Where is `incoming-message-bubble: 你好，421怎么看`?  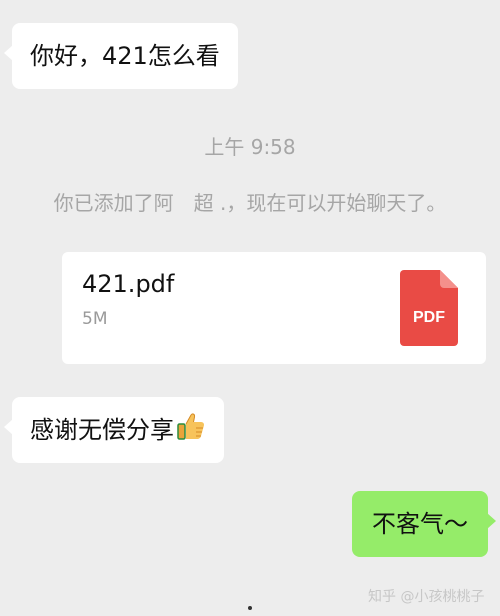
incoming-message-bubble: 你好，421怎么看 is located at coordinates (121, 56).